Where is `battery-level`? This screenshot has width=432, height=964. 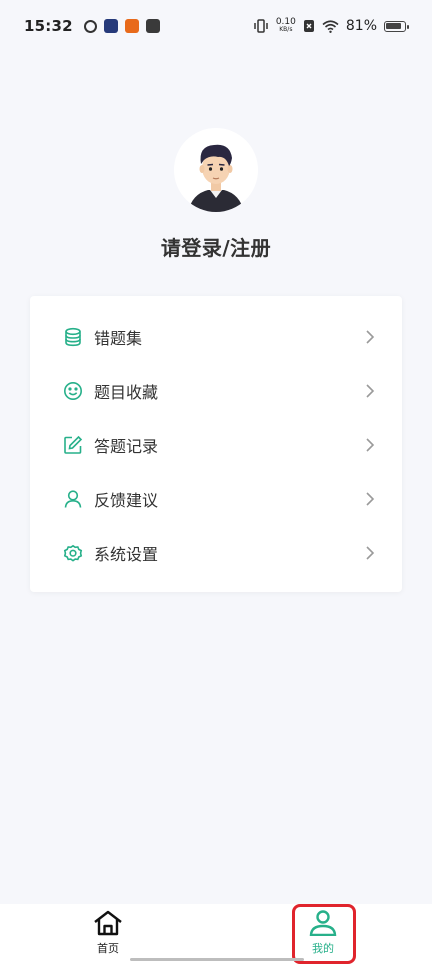 battery-level is located at coordinates (393, 25).